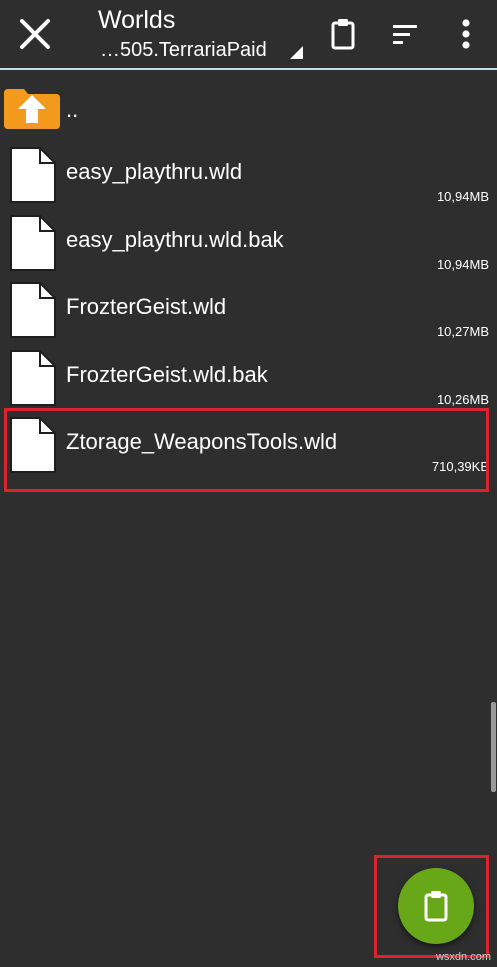  What do you see at coordinates (246, 450) in the screenshot?
I see `highlight-box-file` at bounding box center [246, 450].